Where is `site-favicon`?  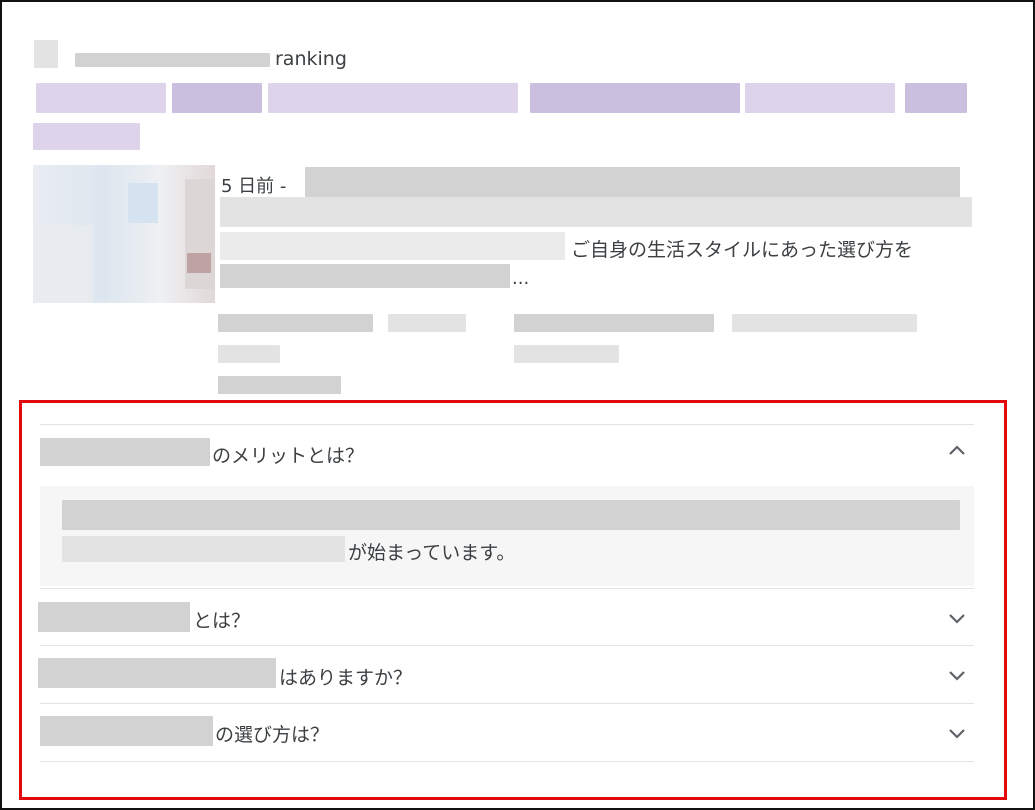 site-favicon is located at coordinates (46, 54).